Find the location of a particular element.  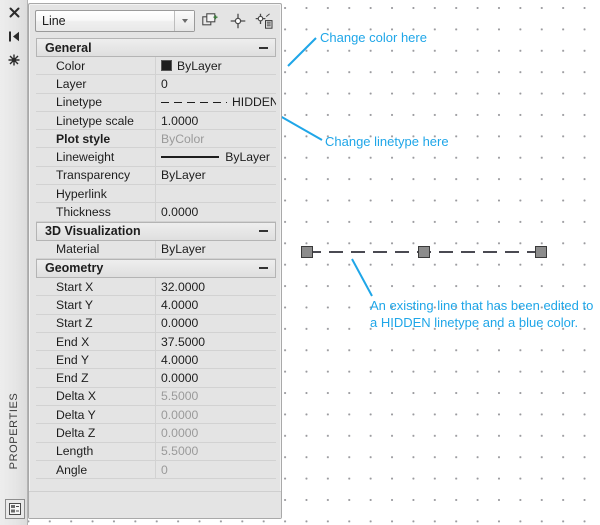

prop-row-layer: Layer 0 is located at coordinates (156, 84).